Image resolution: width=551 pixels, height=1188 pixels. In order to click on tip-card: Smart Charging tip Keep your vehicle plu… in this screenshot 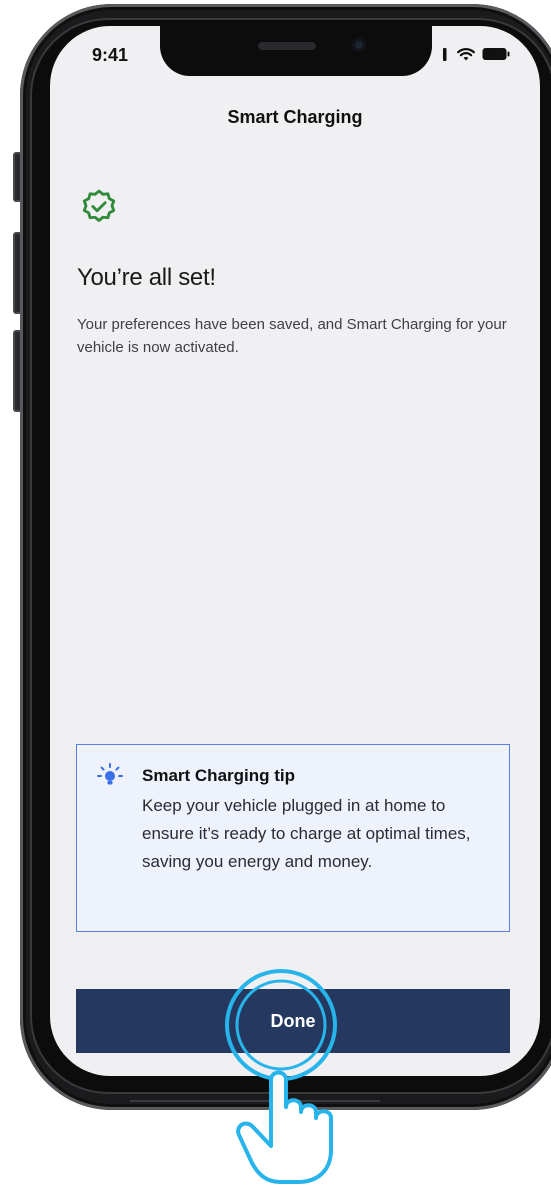, I will do `click(293, 838)`.